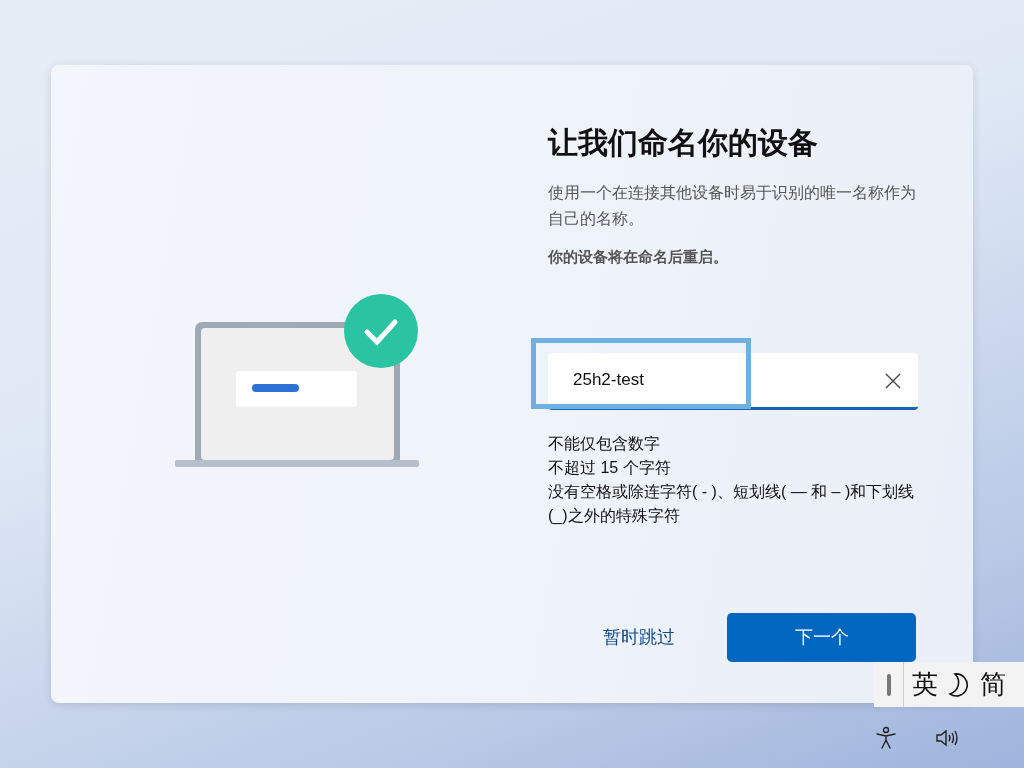 Image resolution: width=1024 pixels, height=768 pixels. I want to click on next-button: 下一个, so click(821, 637).